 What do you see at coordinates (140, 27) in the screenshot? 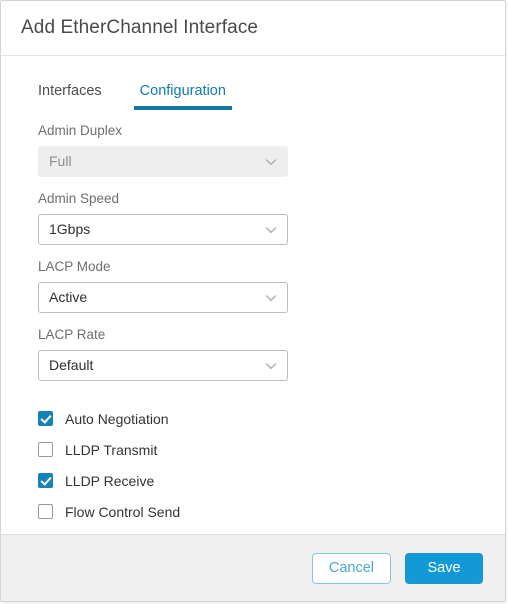
I see `page-title: Add EtherChannel Interface` at bounding box center [140, 27].